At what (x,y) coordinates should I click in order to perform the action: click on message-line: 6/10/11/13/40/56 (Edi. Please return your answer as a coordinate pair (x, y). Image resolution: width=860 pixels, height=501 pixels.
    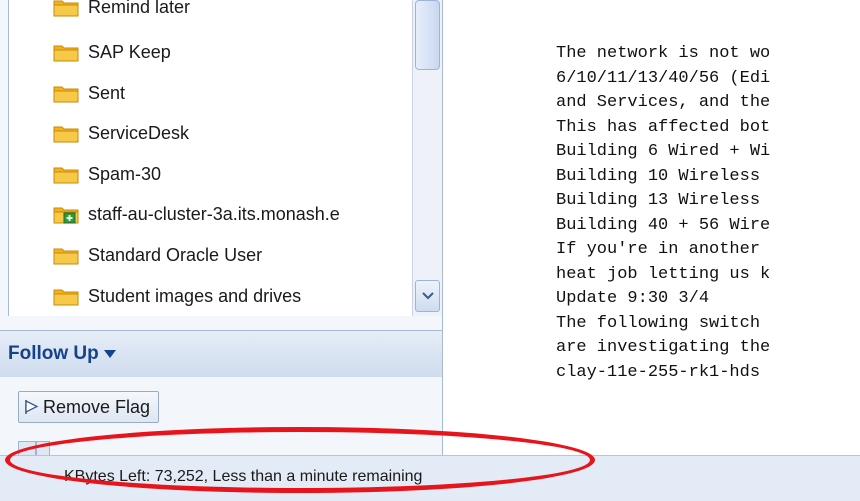
    Looking at the image, I should click on (663, 78).